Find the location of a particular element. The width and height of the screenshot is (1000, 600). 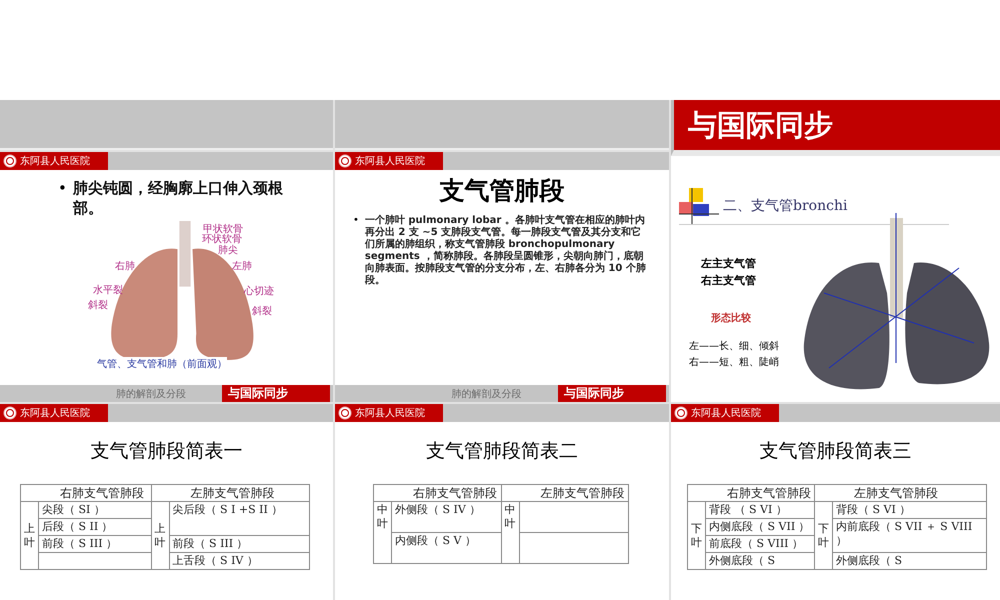

table-cell: 前底段（ S VIII ） is located at coordinates (760, 544).